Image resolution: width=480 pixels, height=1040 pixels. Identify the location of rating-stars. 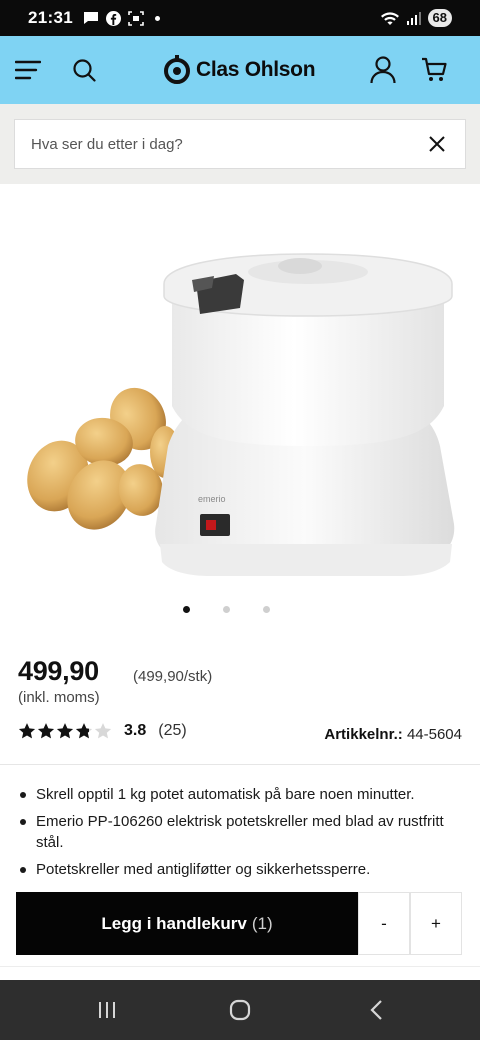
(65, 731).